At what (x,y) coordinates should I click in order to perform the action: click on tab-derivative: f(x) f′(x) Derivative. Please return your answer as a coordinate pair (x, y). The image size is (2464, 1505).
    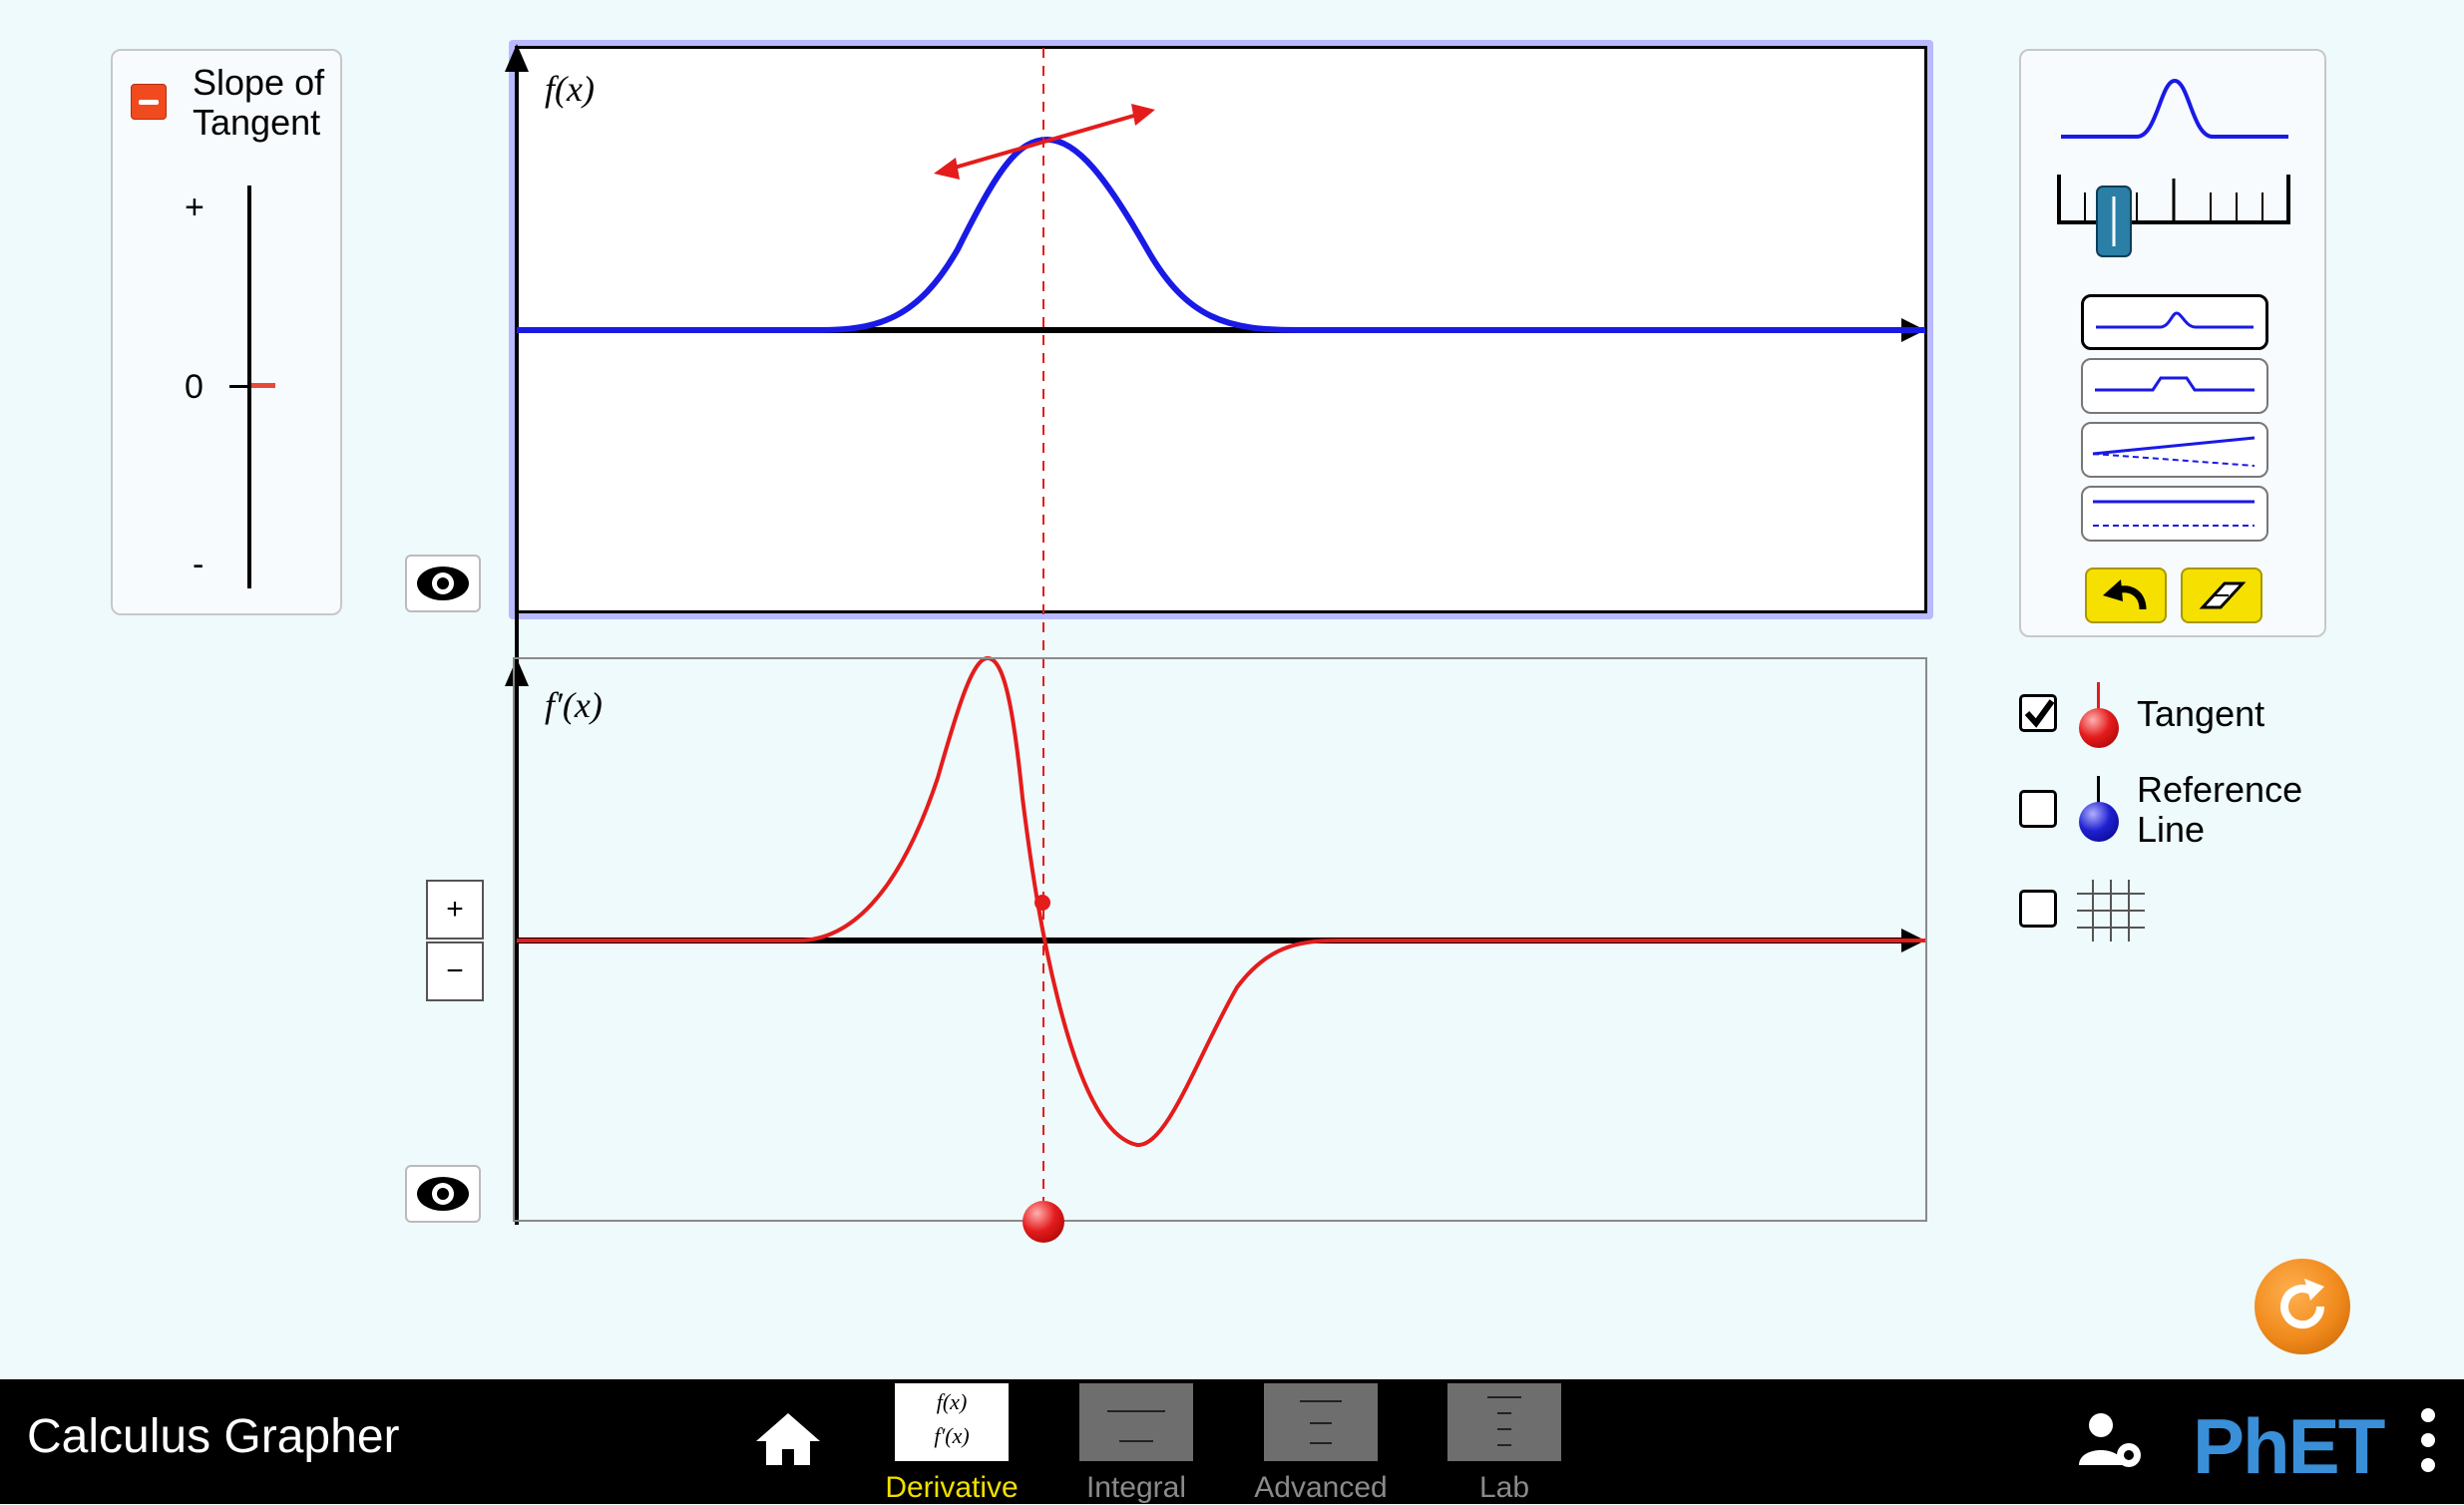
    Looking at the image, I should click on (952, 1443).